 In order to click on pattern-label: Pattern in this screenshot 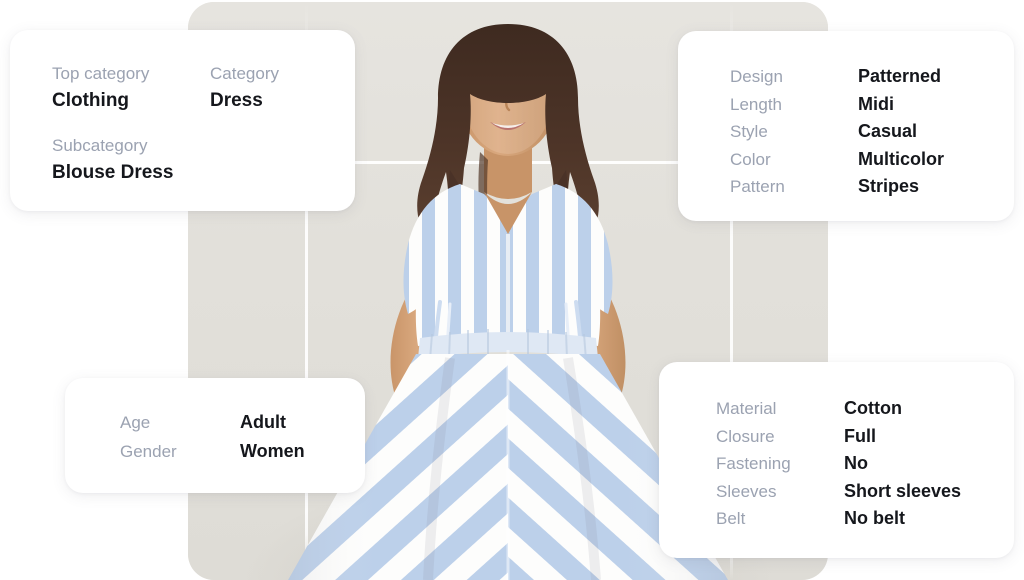, I will do `click(757, 186)`.